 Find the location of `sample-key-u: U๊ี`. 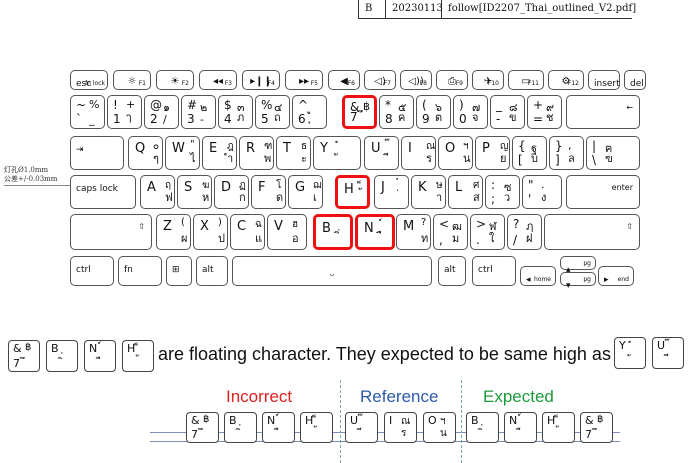

sample-key-u: U๊ี is located at coordinates (668, 353).